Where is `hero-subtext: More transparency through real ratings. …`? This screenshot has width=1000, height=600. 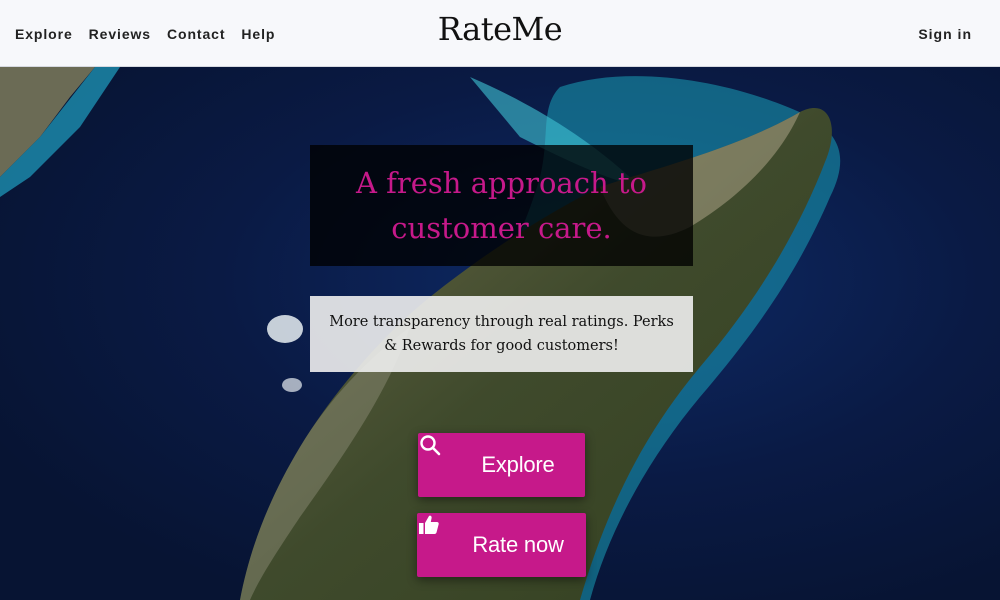
hero-subtext: More transparency through real ratings. … is located at coordinates (501, 334).